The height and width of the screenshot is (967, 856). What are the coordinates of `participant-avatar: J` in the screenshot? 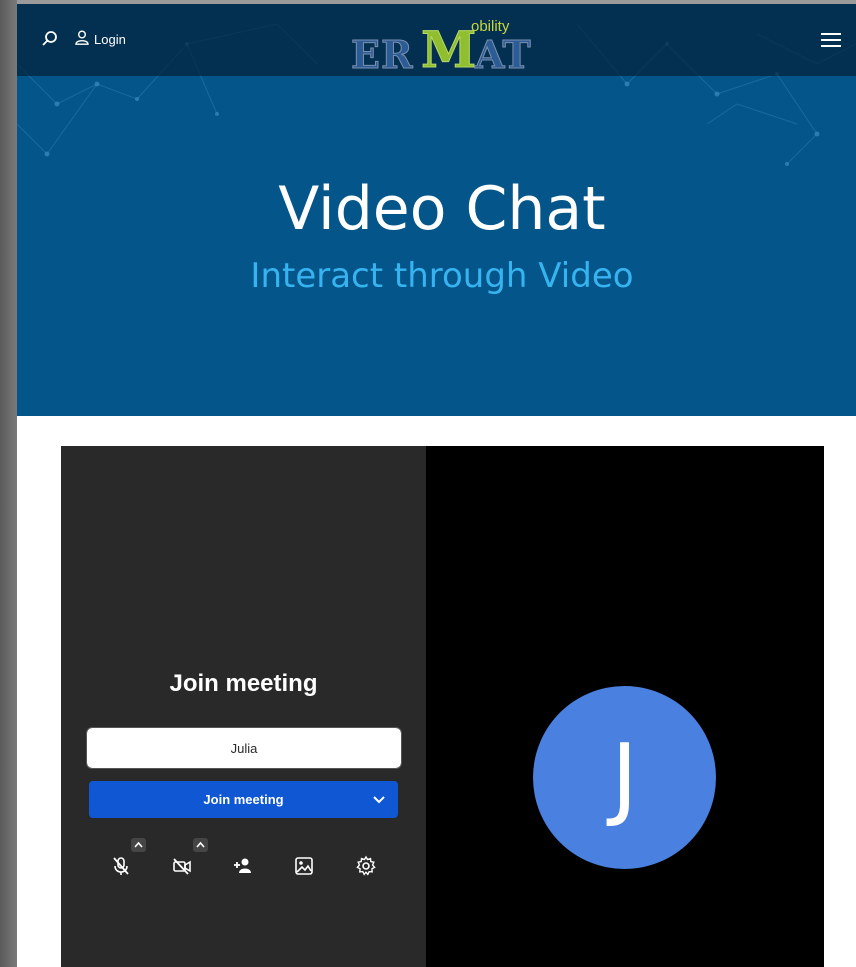 It's located at (624, 777).